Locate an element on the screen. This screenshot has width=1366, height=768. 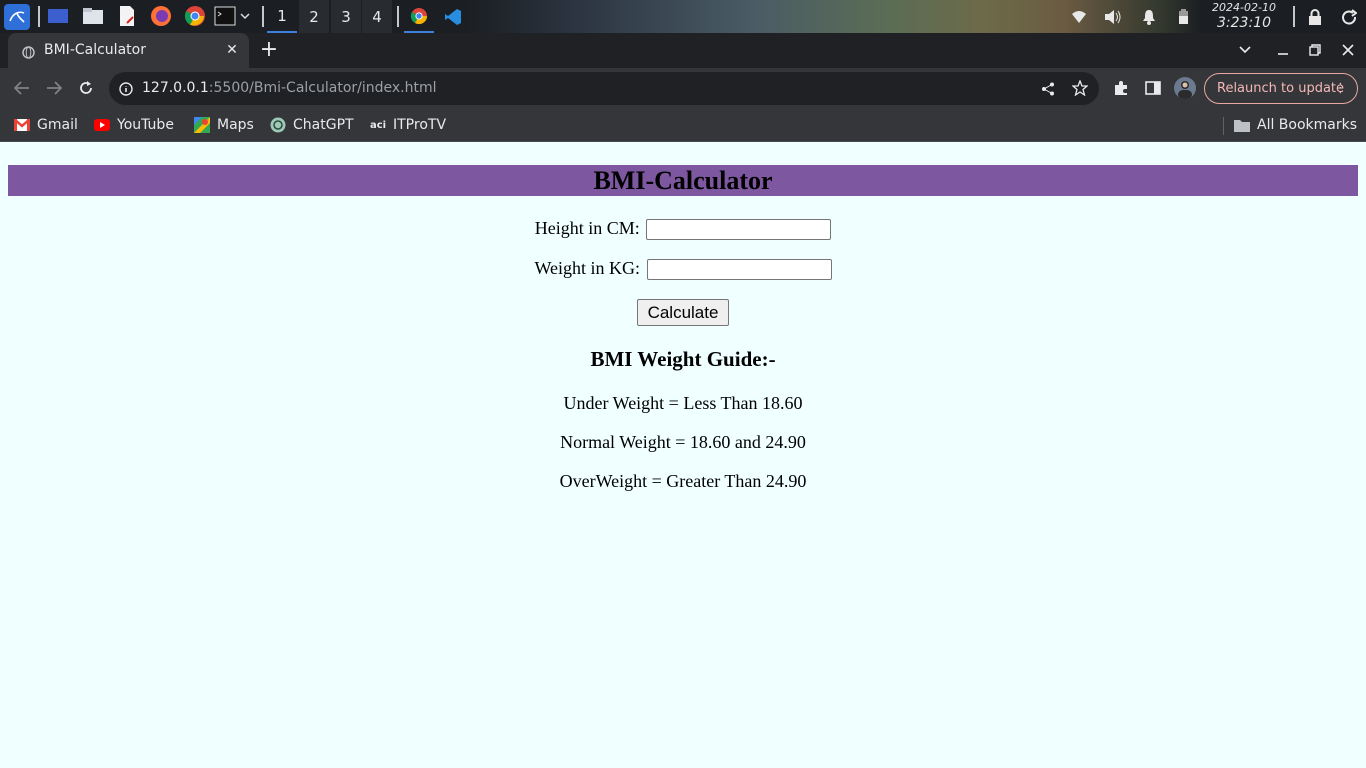
tab-search-icon is located at coordinates (1245, 50).